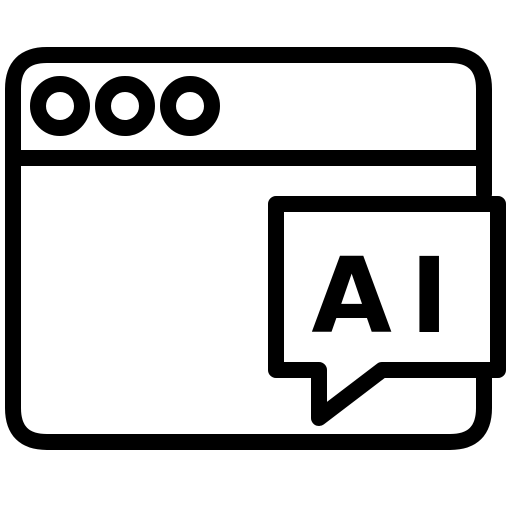  Describe the element at coordinates (388, 296) in the screenshot. I see `ai-label: AI` at that location.